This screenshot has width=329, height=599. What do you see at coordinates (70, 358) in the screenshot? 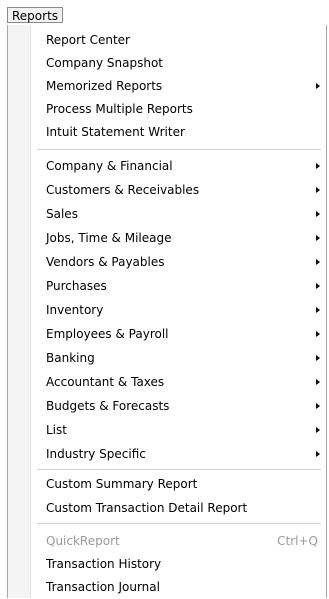
I see `menu-item-label: Banking` at bounding box center [70, 358].